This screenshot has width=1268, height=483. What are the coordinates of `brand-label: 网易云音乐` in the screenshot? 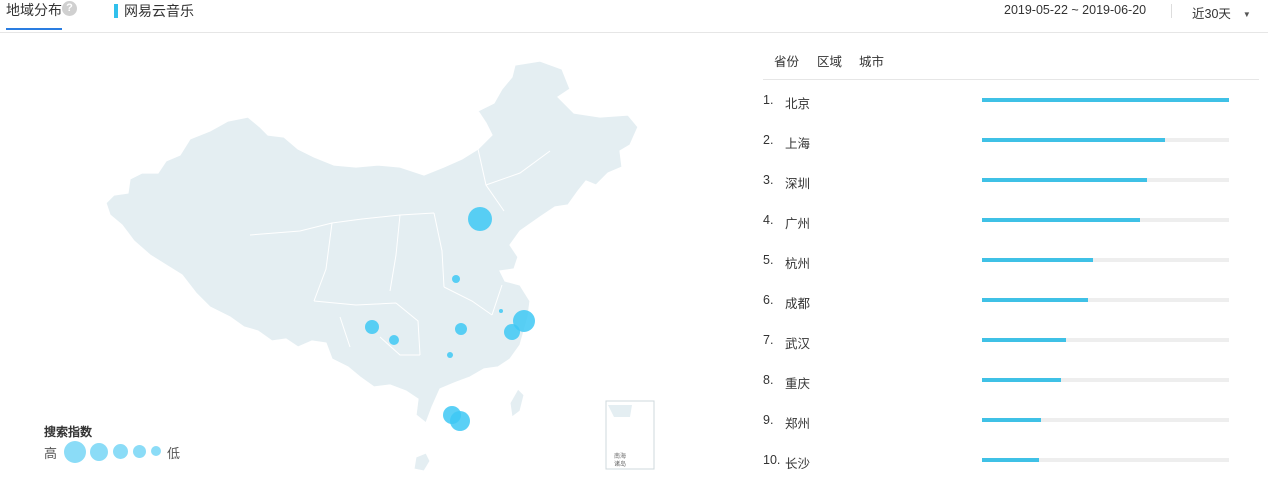 It's located at (159, 11).